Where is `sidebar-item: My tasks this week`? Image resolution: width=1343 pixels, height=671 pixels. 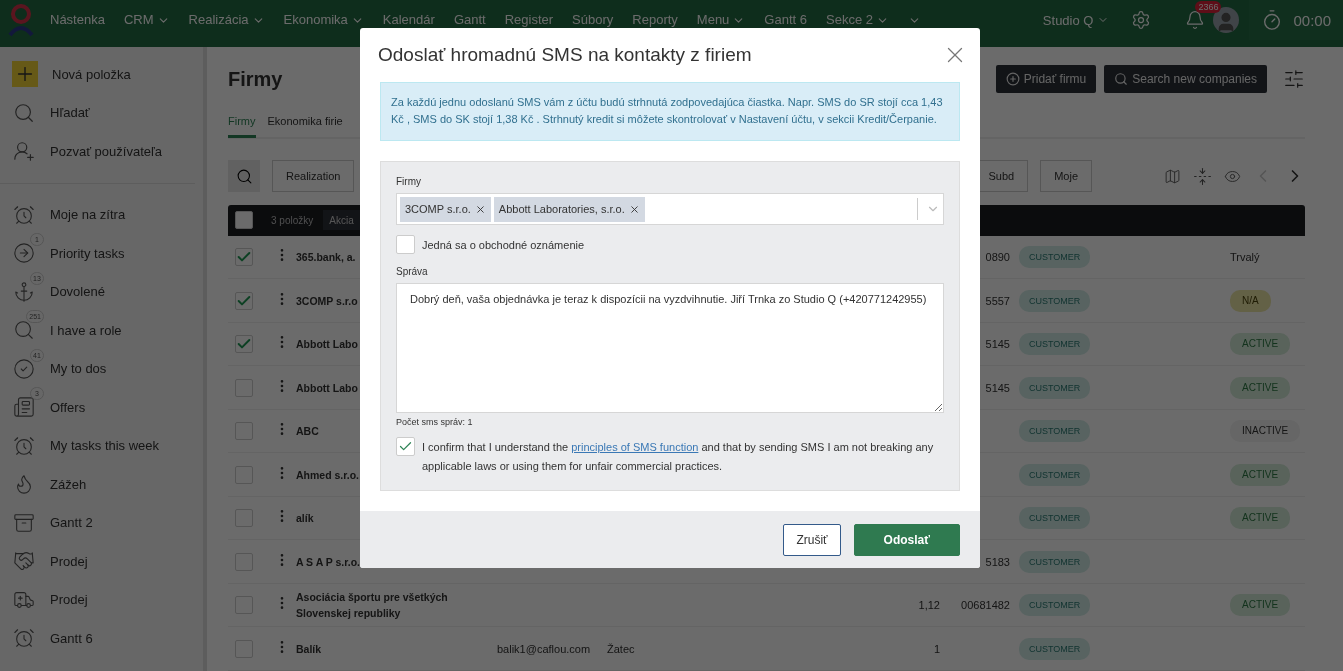
sidebar-item: My tasks this week is located at coordinates (105, 446).